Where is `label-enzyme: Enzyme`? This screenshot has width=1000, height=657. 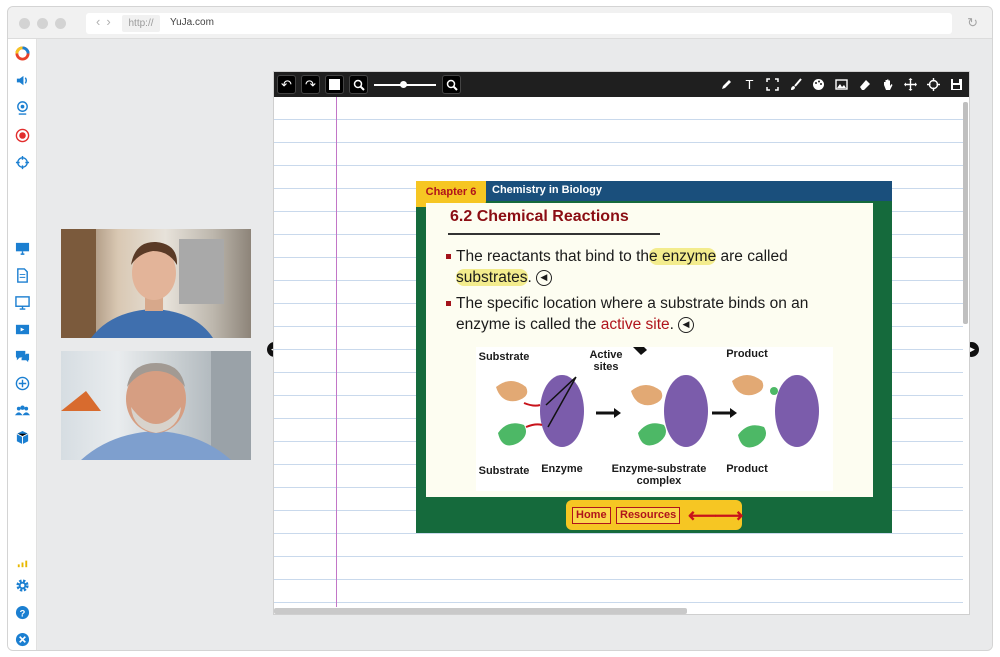 label-enzyme: Enzyme is located at coordinates (562, 469).